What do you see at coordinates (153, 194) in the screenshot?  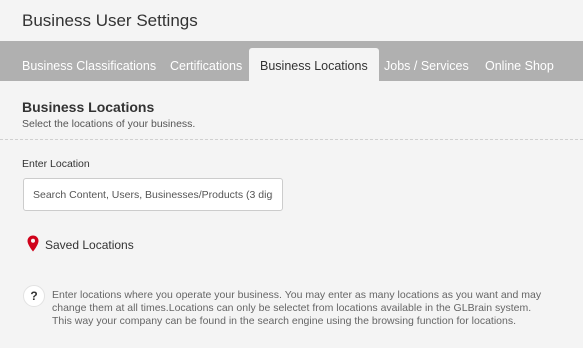 I see `location-search-input` at bounding box center [153, 194].